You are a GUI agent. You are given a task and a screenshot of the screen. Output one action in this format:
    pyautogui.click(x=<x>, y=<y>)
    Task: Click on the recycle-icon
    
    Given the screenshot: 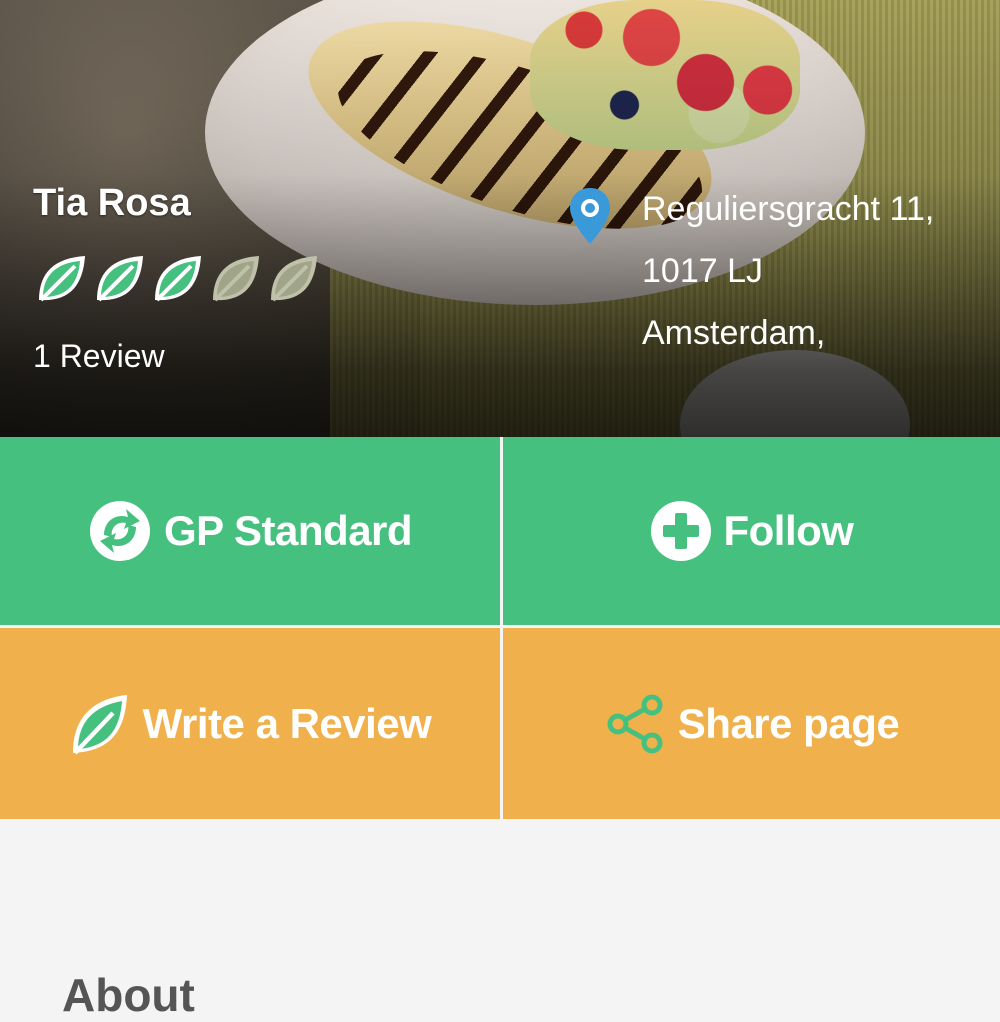 What is the action you would take?
    pyautogui.click(x=120, y=531)
    